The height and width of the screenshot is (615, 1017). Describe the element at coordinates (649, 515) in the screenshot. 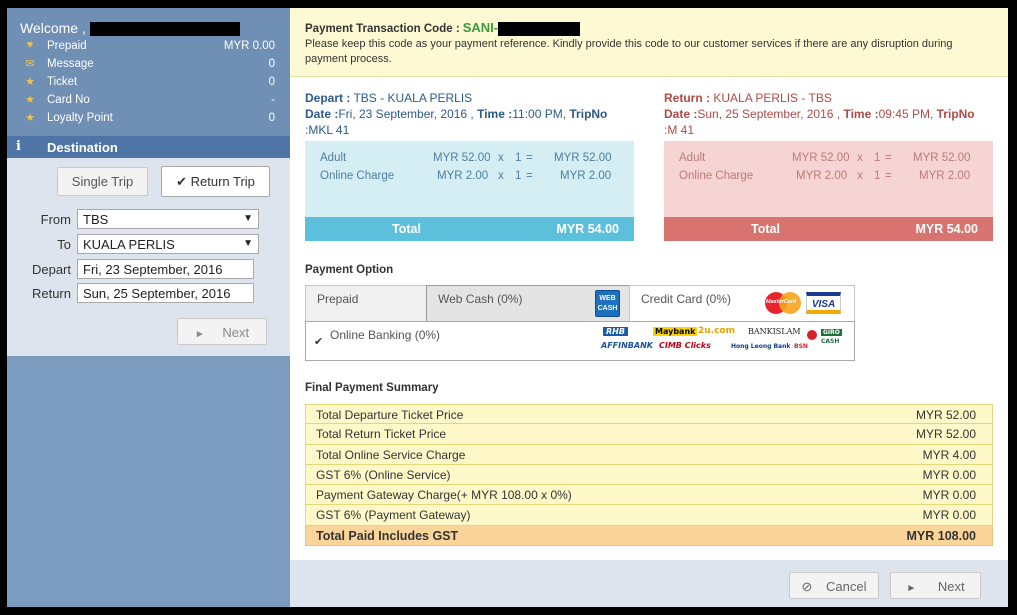

I see `summary-row: GST 6% (Payment Gateway) MYR 0.00` at that location.